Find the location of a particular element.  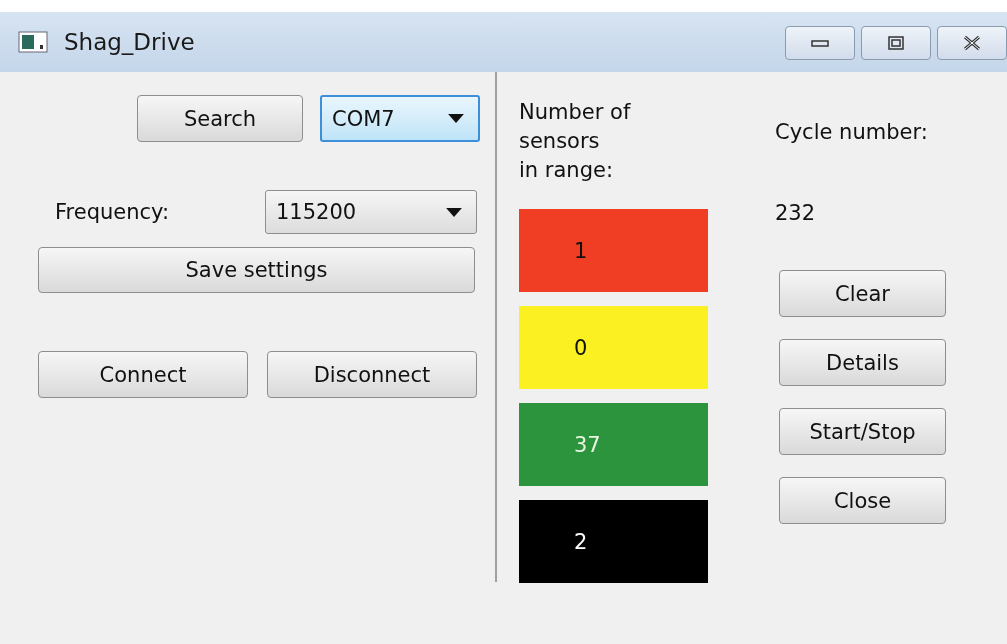

action-button: Details is located at coordinates (862, 362).